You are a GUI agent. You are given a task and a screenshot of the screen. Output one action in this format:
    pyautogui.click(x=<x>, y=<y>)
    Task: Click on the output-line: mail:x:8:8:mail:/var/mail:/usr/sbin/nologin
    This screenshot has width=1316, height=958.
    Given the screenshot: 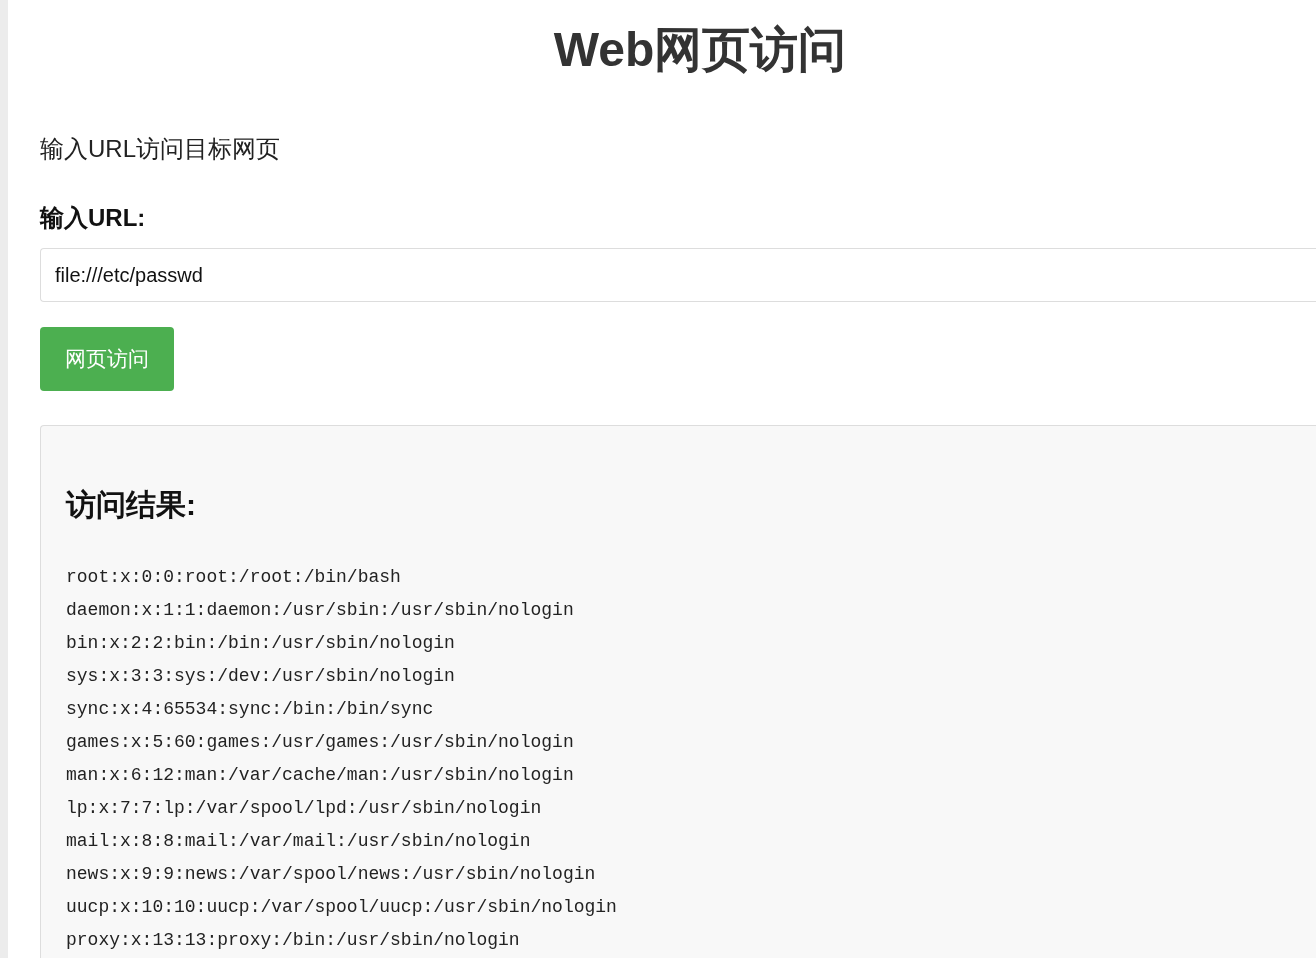 What is the action you would take?
    pyautogui.click(x=298, y=841)
    